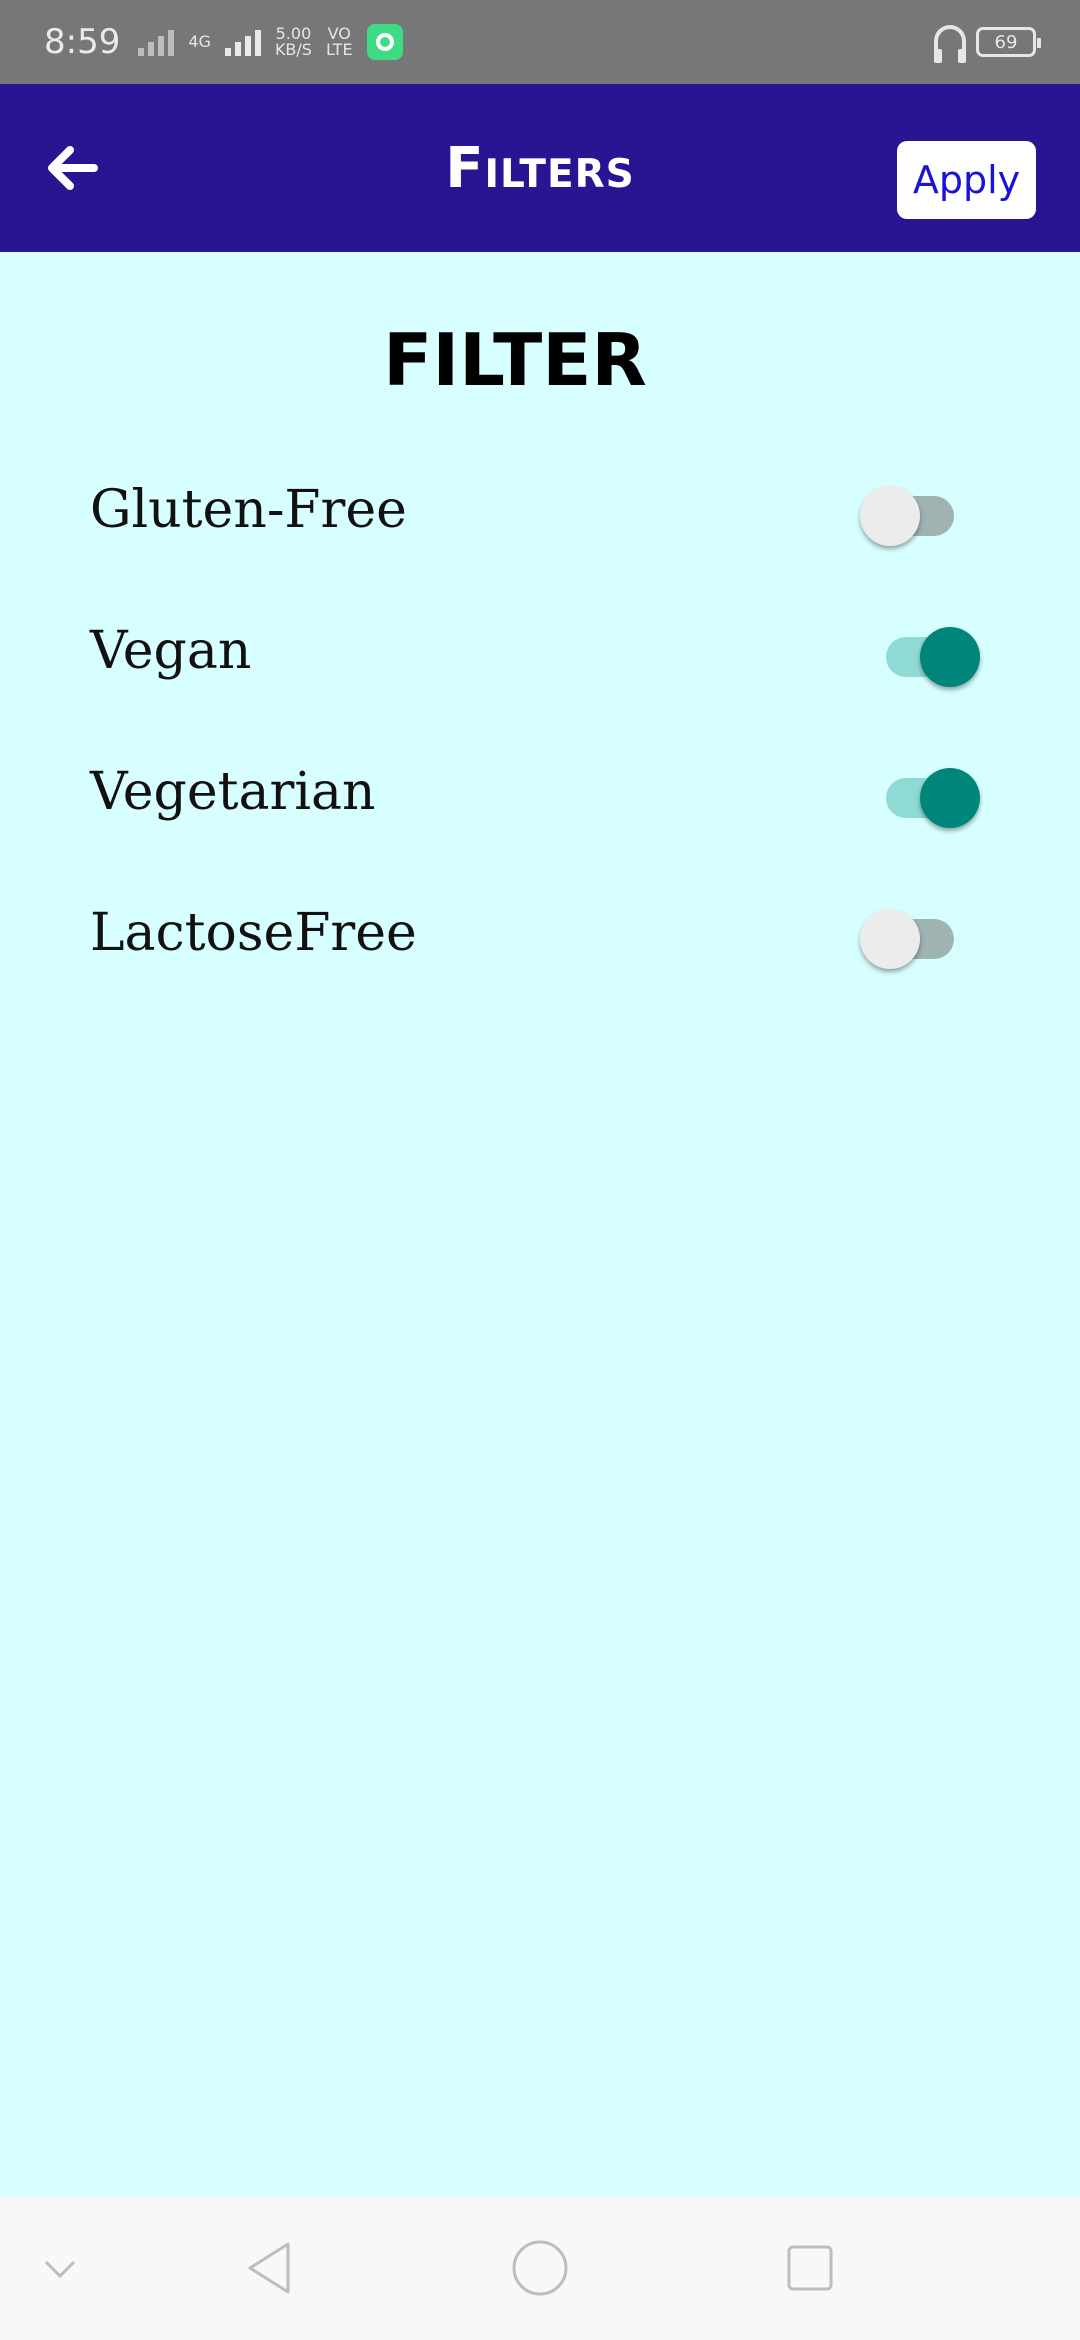  I want to click on filter-label: Vegetarian, so click(233, 792).